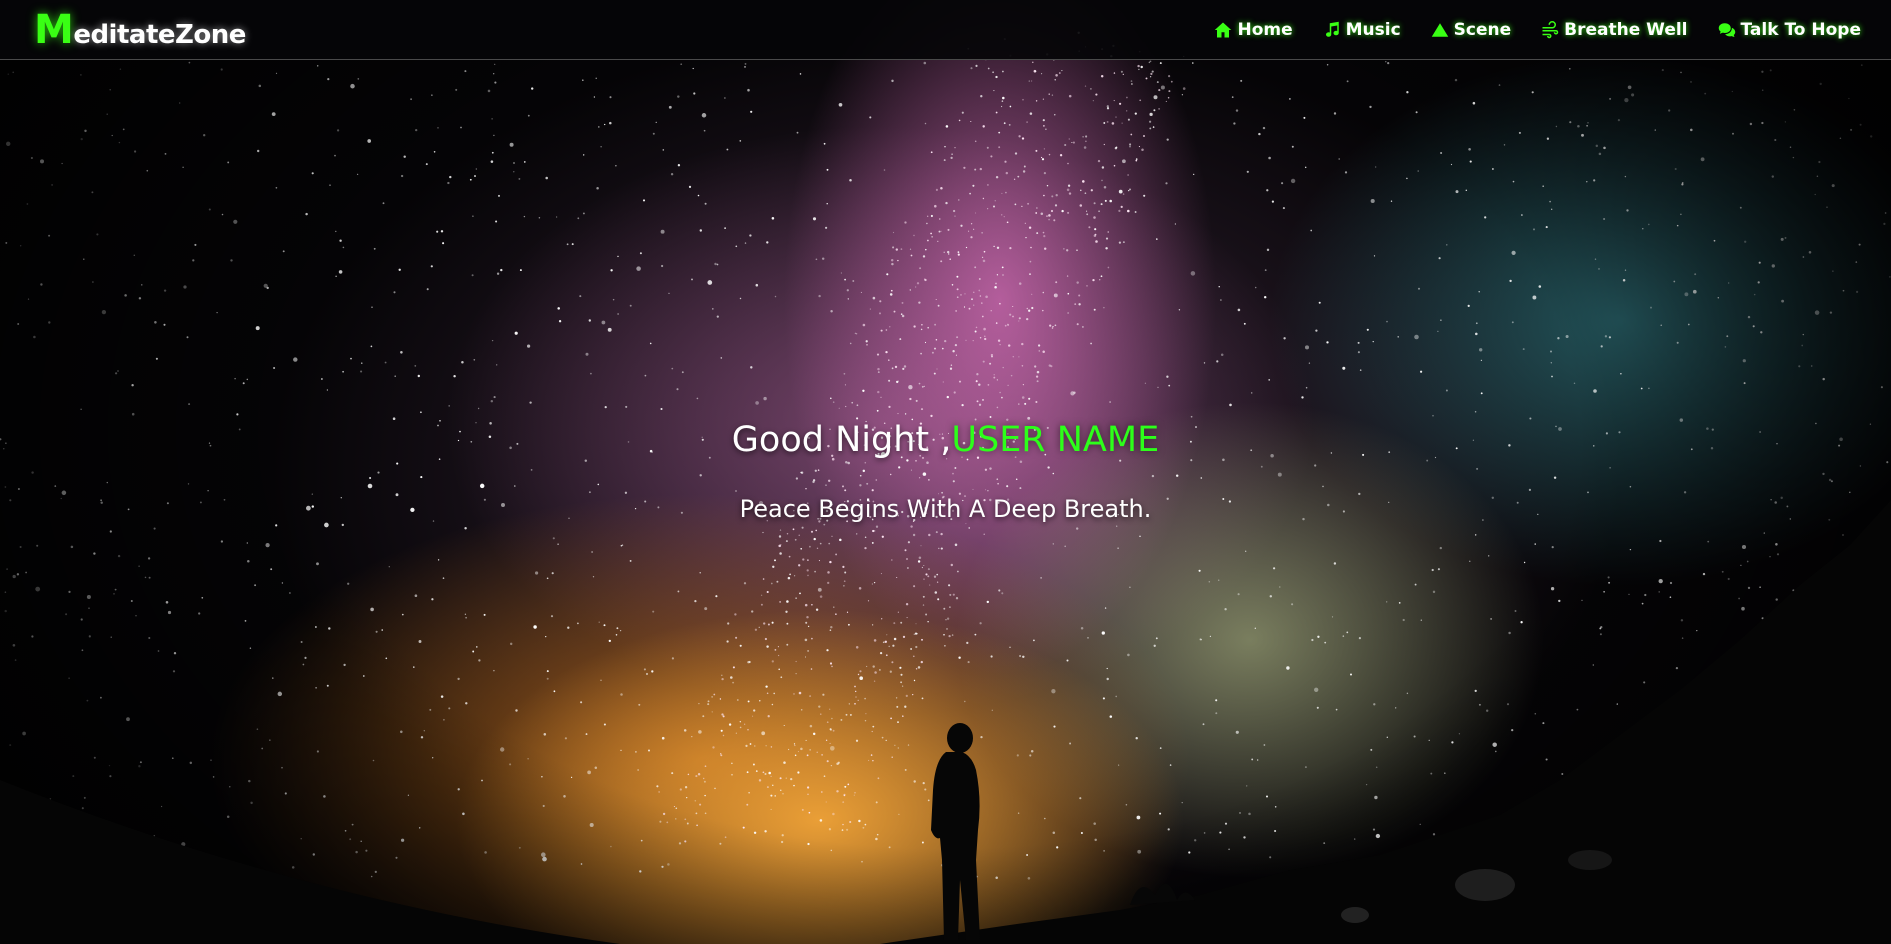  I want to click on nav-item-breathe-well: Breathe Well, so click(1614, 29).